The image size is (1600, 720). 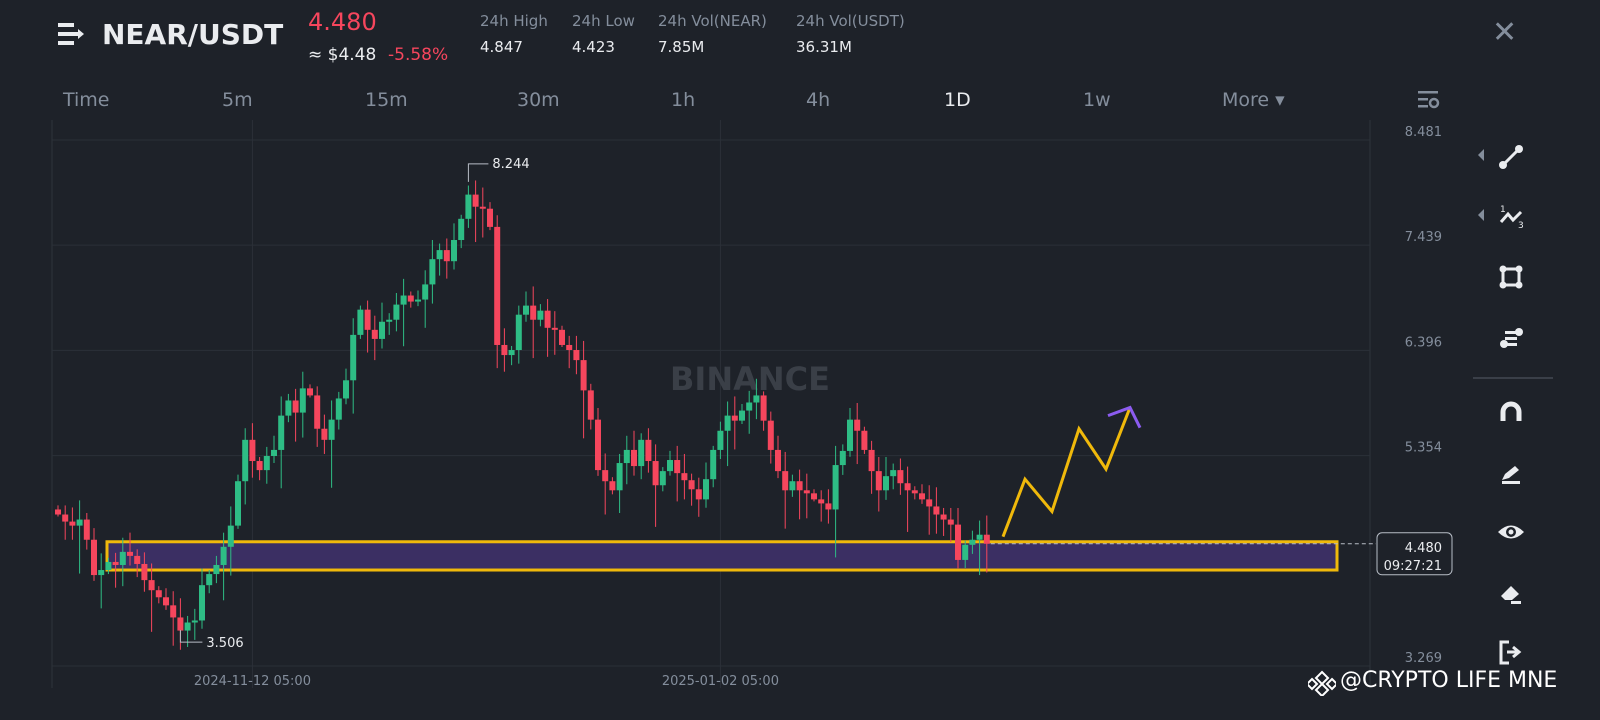 What do you see at coordinates (510, 164) in the screenshot?
I see `high-label: 8.244` at bounding box center [510, 164].